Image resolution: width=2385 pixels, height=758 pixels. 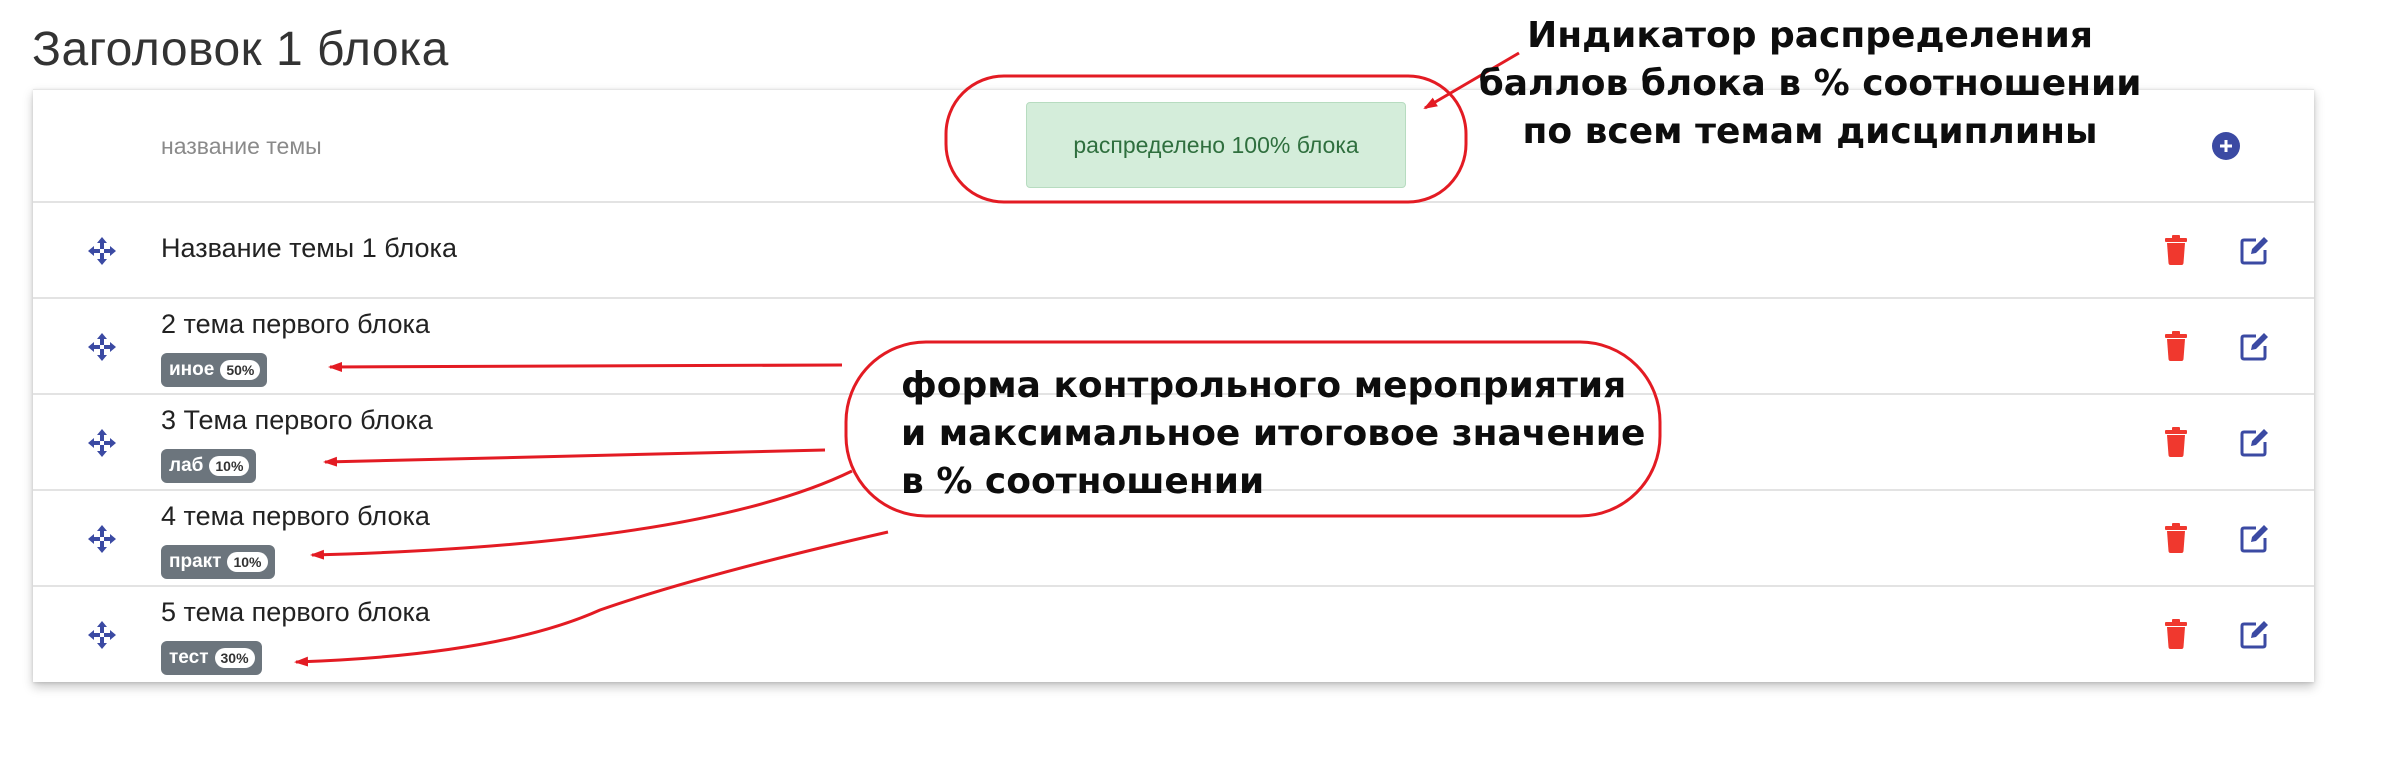 What do you see at coordinates (240, 370) in the screenshot?
I see `max-percent-pill: 50%` at bounding box center [240, 370].